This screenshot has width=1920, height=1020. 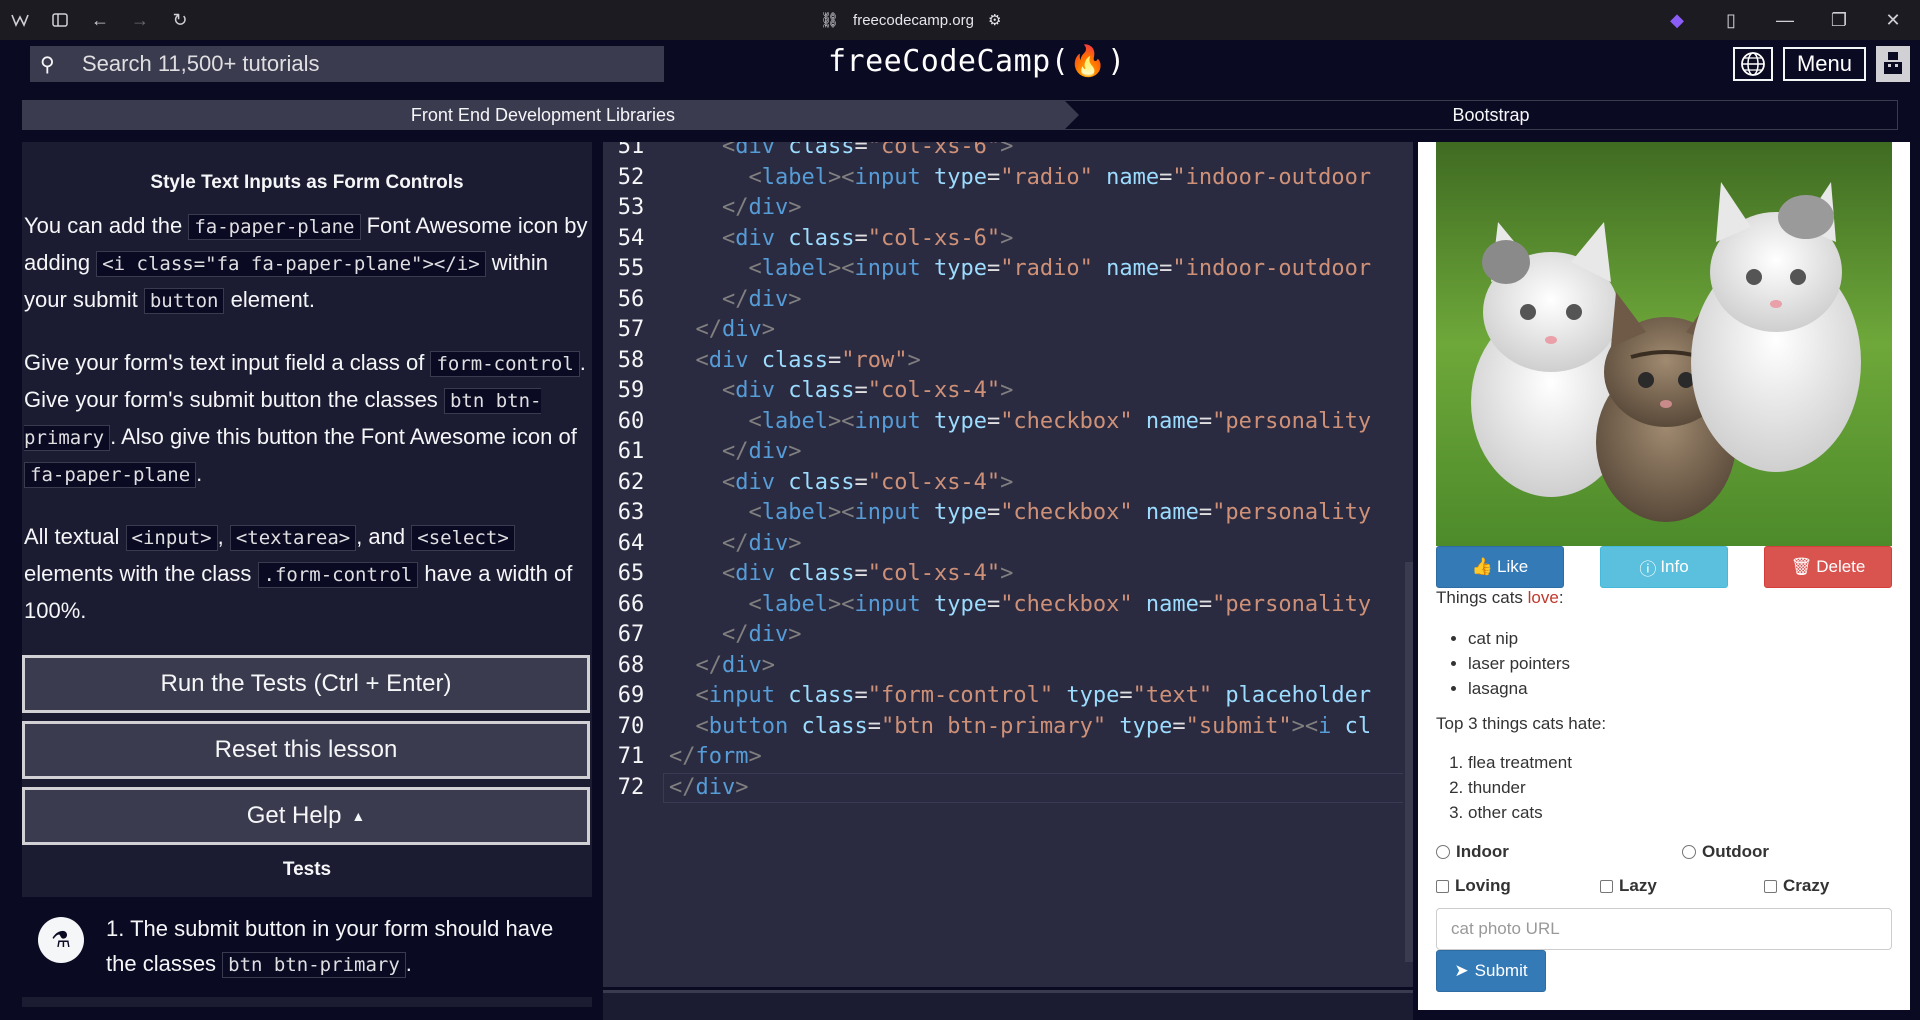 What do you see at coordinates (1358, 726) in the screenshot?
I see `code-token: cl` at bounding box center [1358, 726].